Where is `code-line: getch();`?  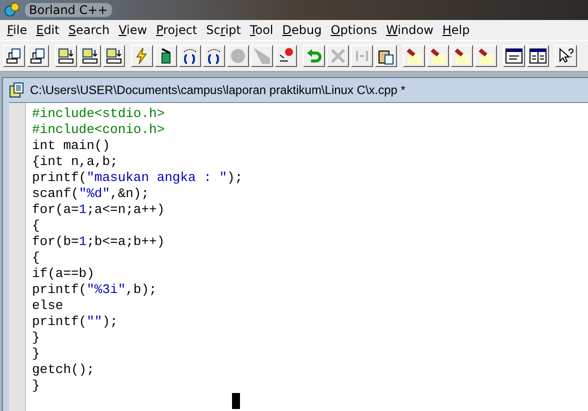 code-line: getch(); is located at coordinates (64, 370).